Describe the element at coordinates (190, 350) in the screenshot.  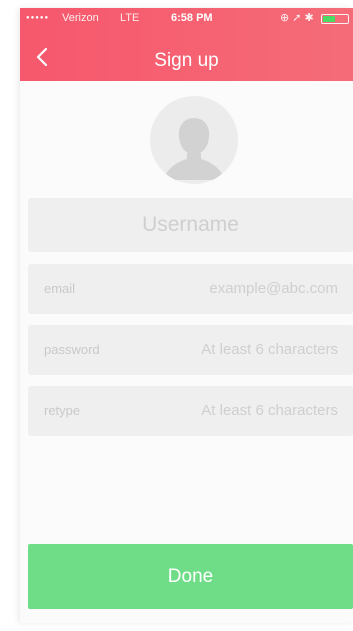
I see `password-field: password At least 6 characters` at that location.